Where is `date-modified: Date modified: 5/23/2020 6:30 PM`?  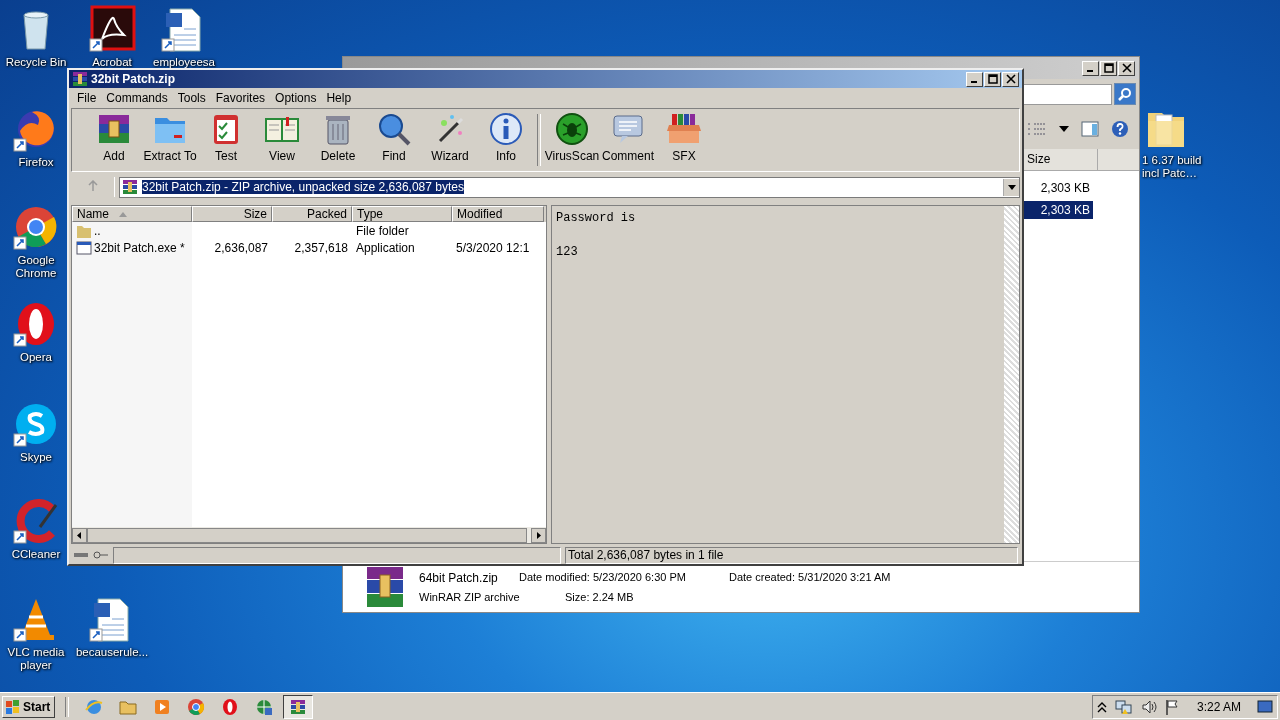 date-modified: Date modified: 5/23/2020 6:30 PM is located at coordinates (603, 578).